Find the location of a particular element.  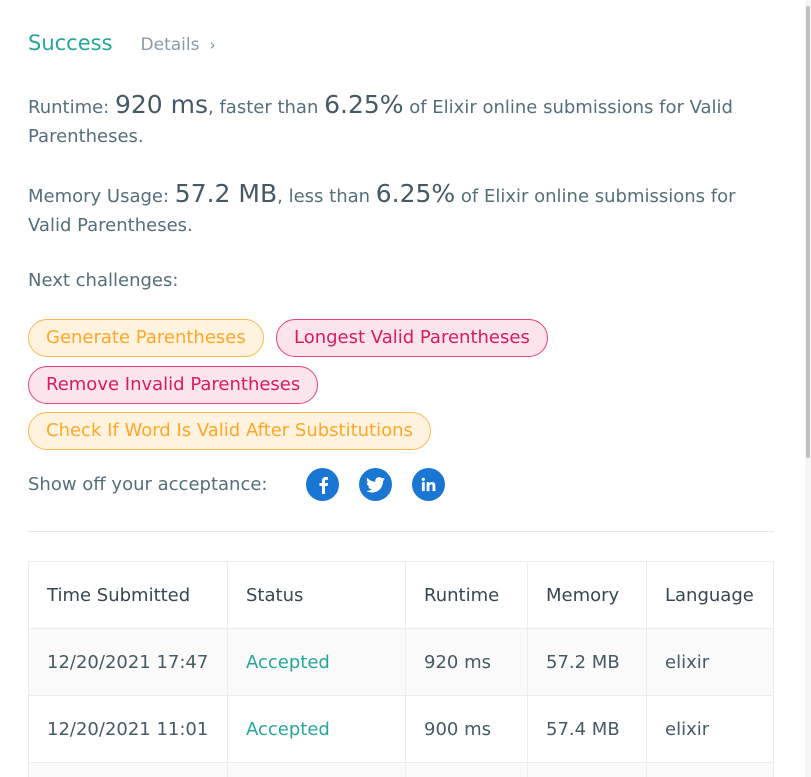

share-label: Show off your acceptance: is located at coordinates (148, 484).